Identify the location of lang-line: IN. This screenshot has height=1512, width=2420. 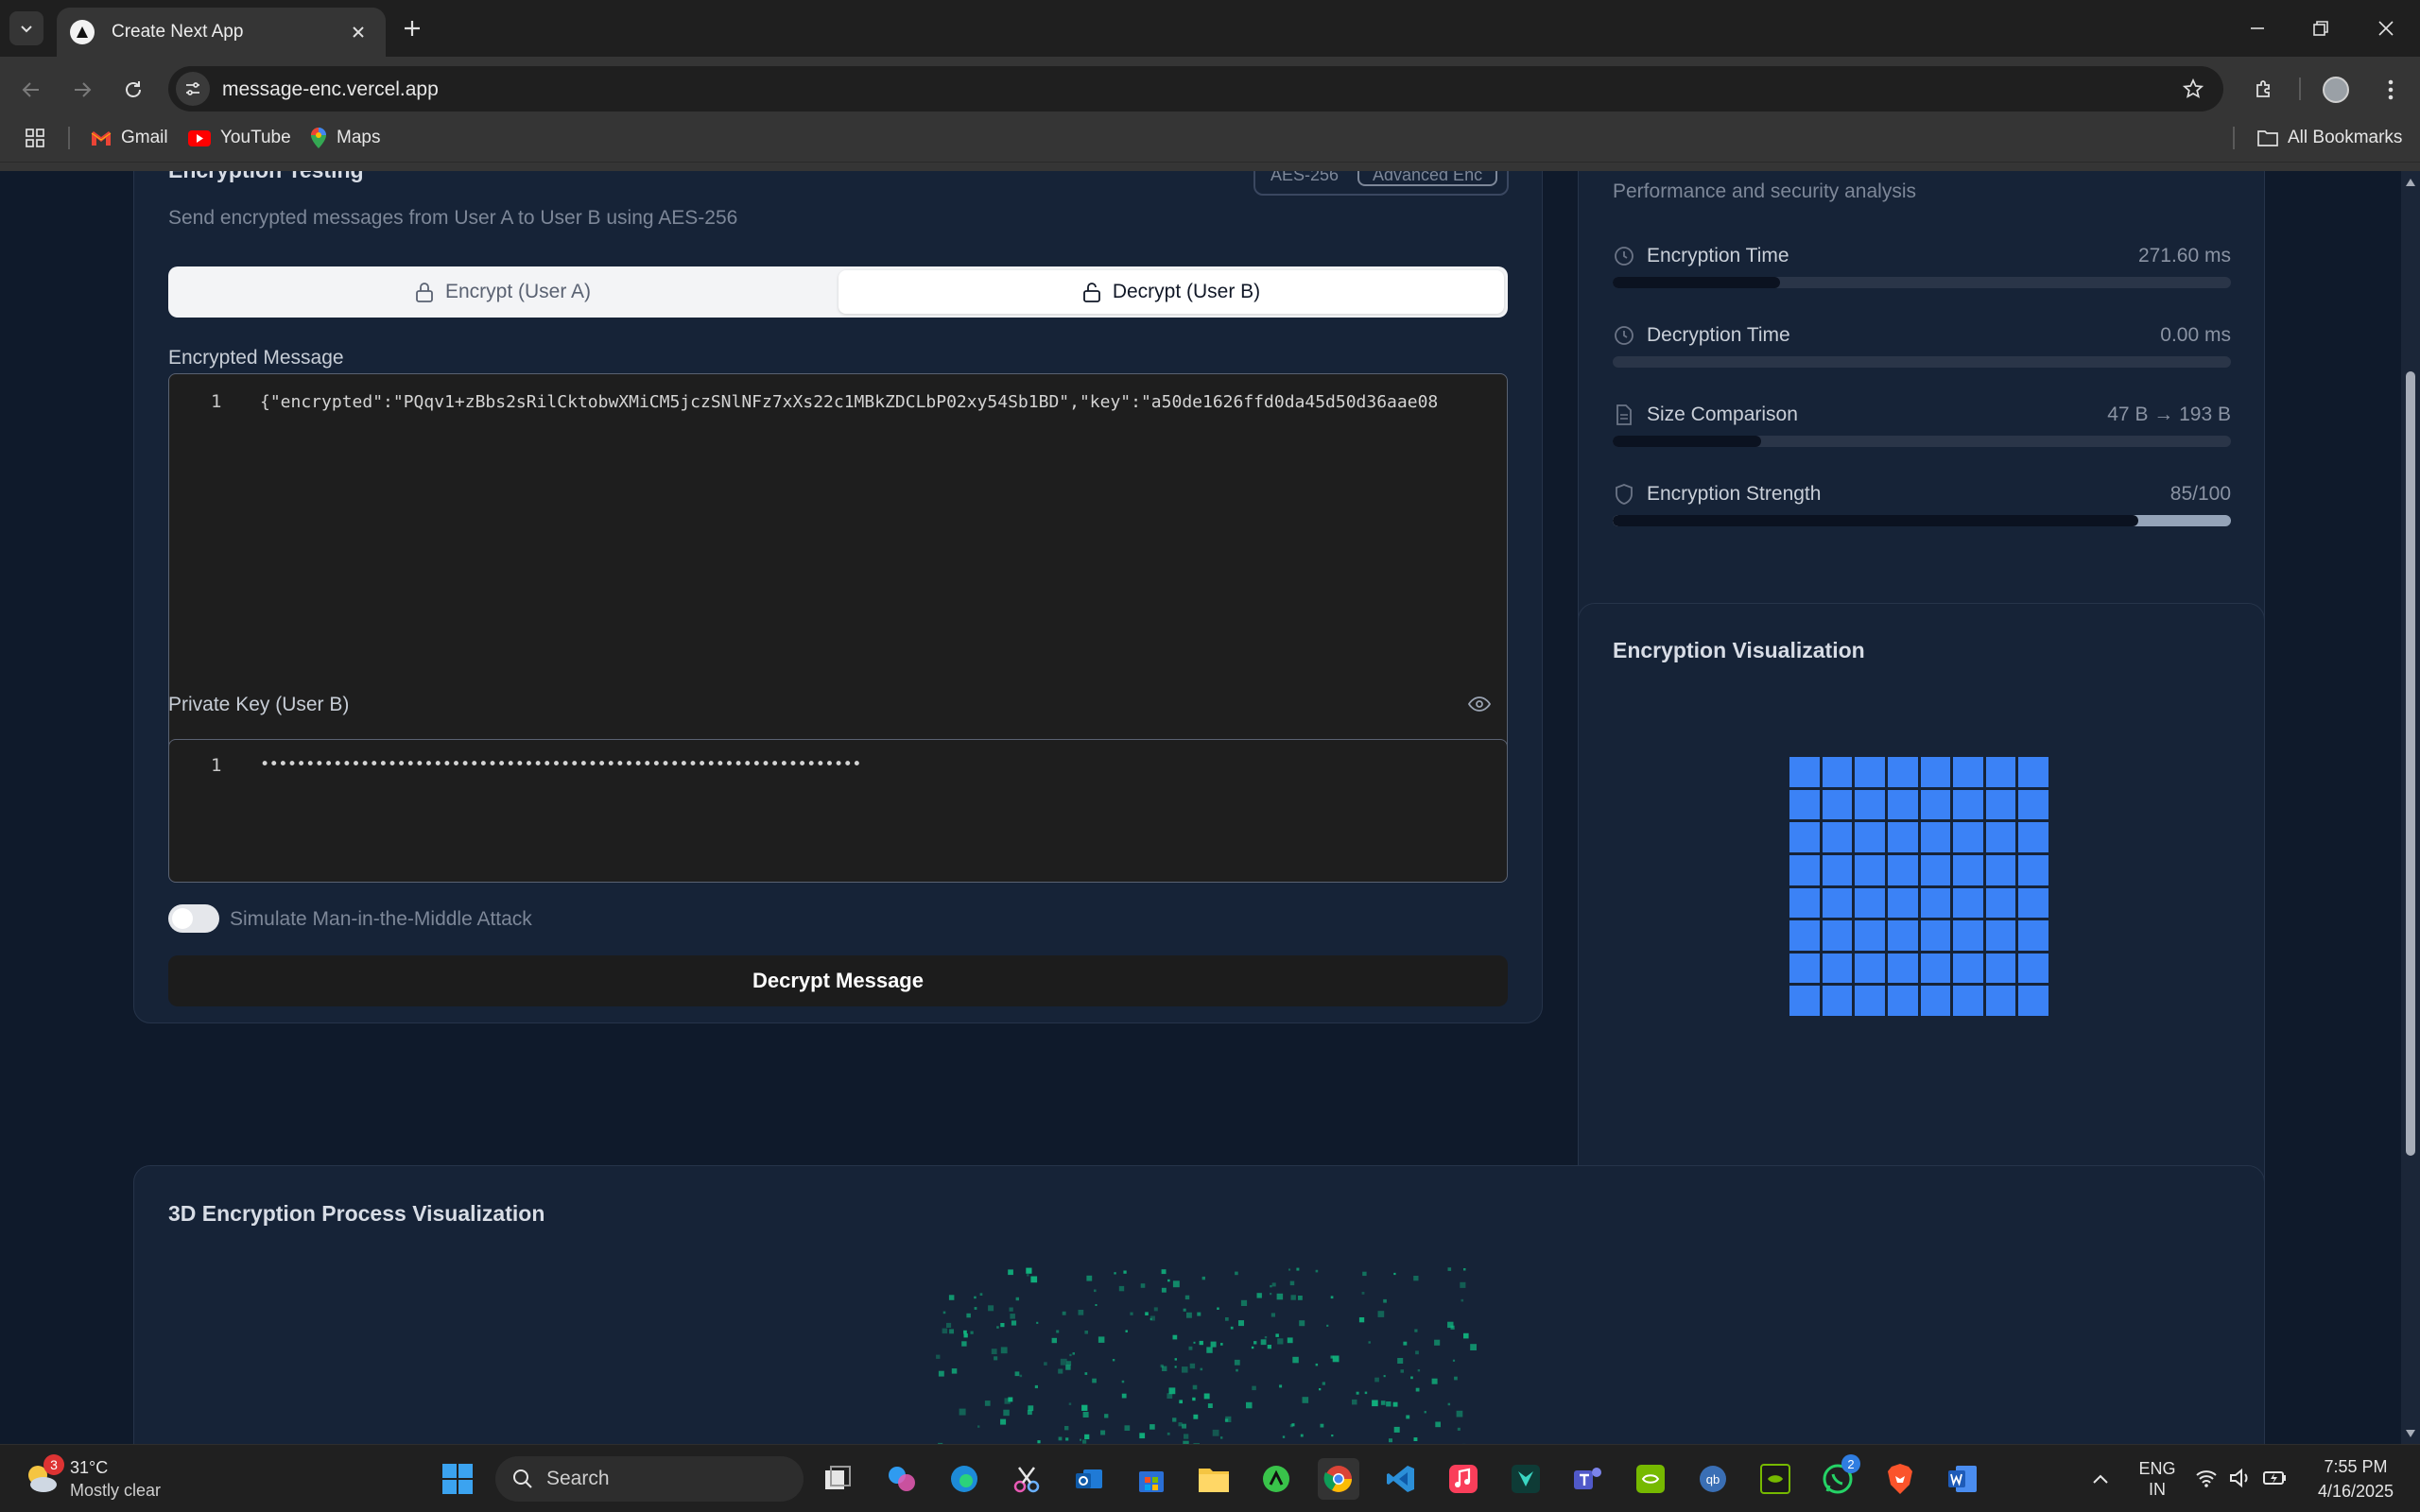
(2157, 1489).